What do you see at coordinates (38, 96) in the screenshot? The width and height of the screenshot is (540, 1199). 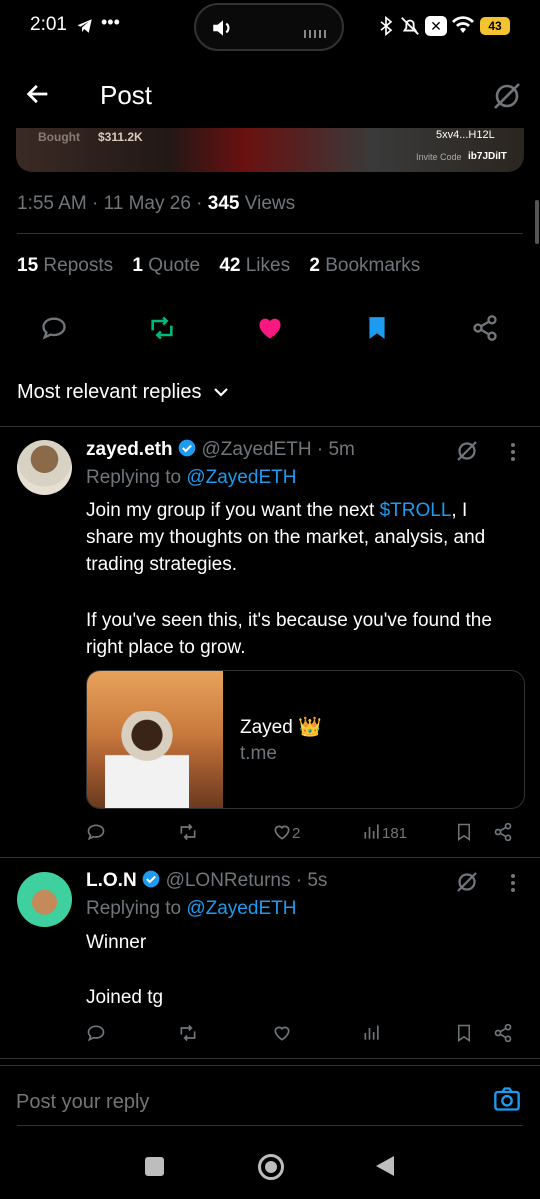 I see `back-button` at bounding box center [38, 96].